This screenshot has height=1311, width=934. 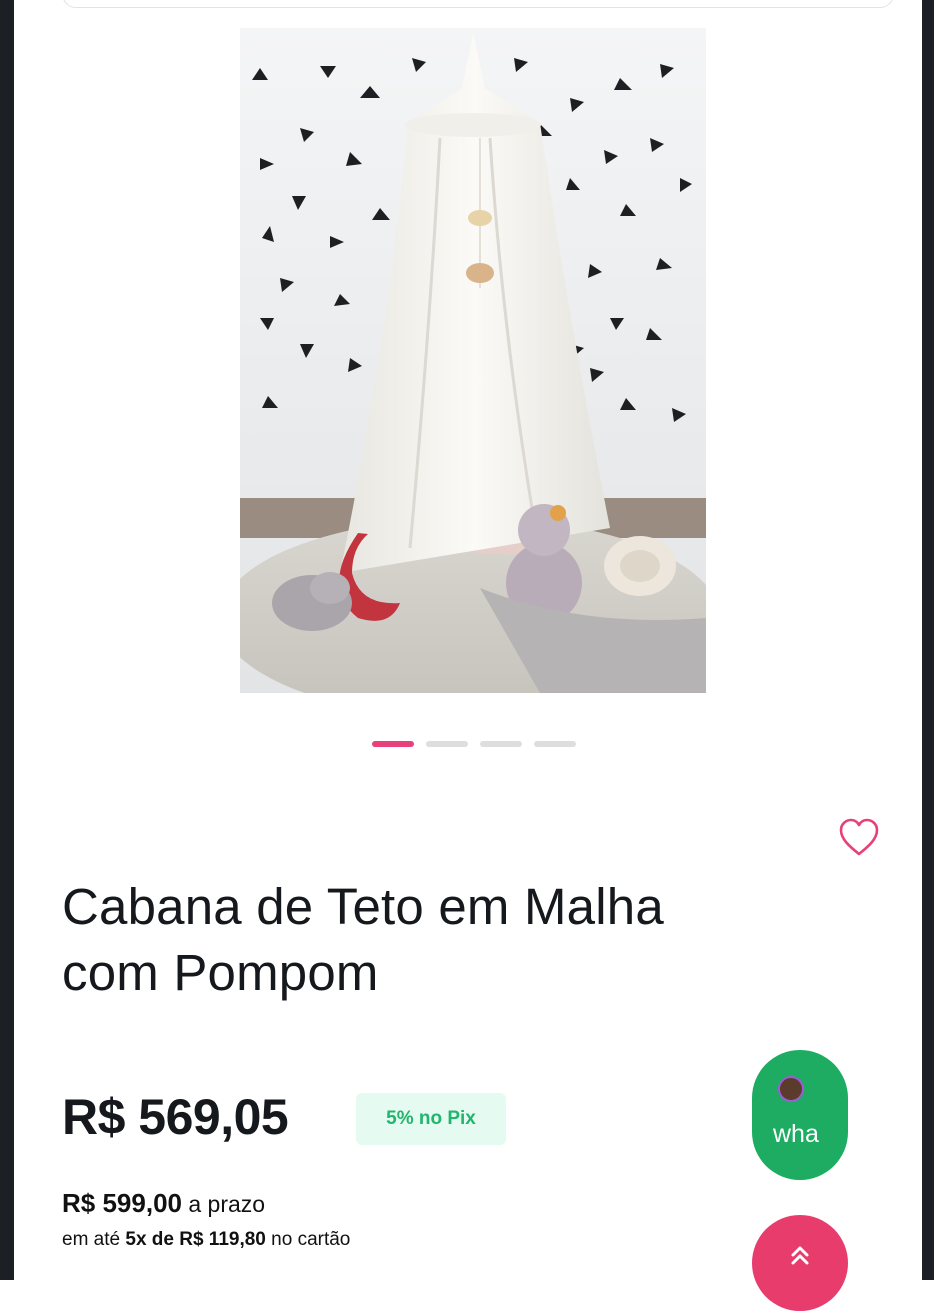 What do you see at coordinates (94, 1239) in the screenshot?
I see `installment-prefix: em até` at bounding box center [94, 1239].